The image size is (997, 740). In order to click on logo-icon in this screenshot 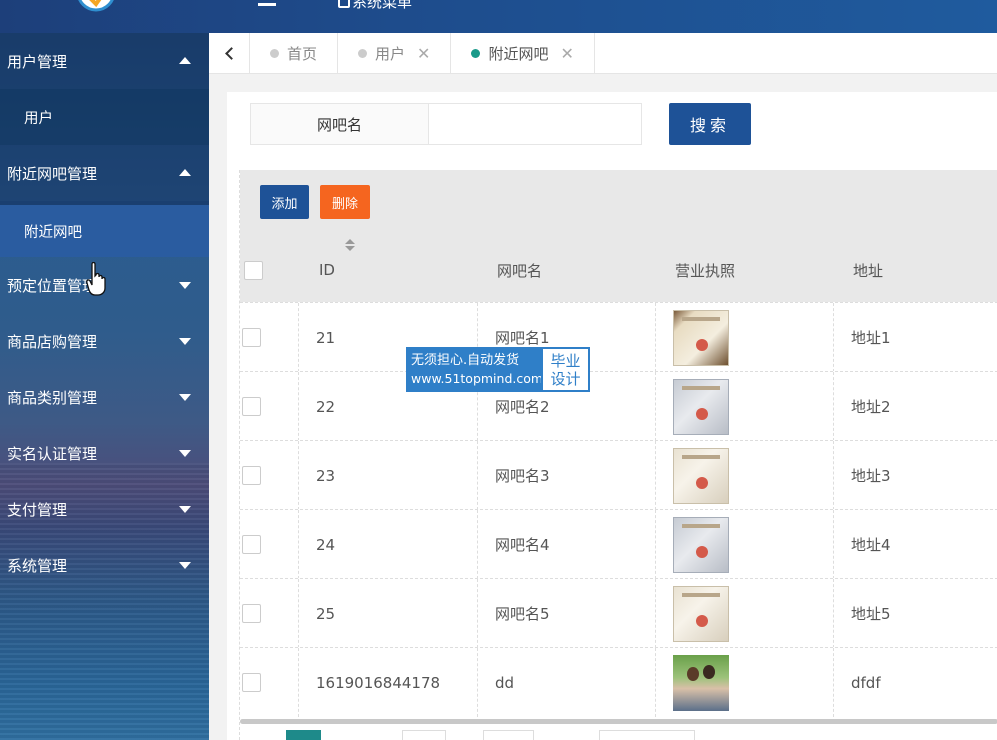, I will do `click(96, 6)`.